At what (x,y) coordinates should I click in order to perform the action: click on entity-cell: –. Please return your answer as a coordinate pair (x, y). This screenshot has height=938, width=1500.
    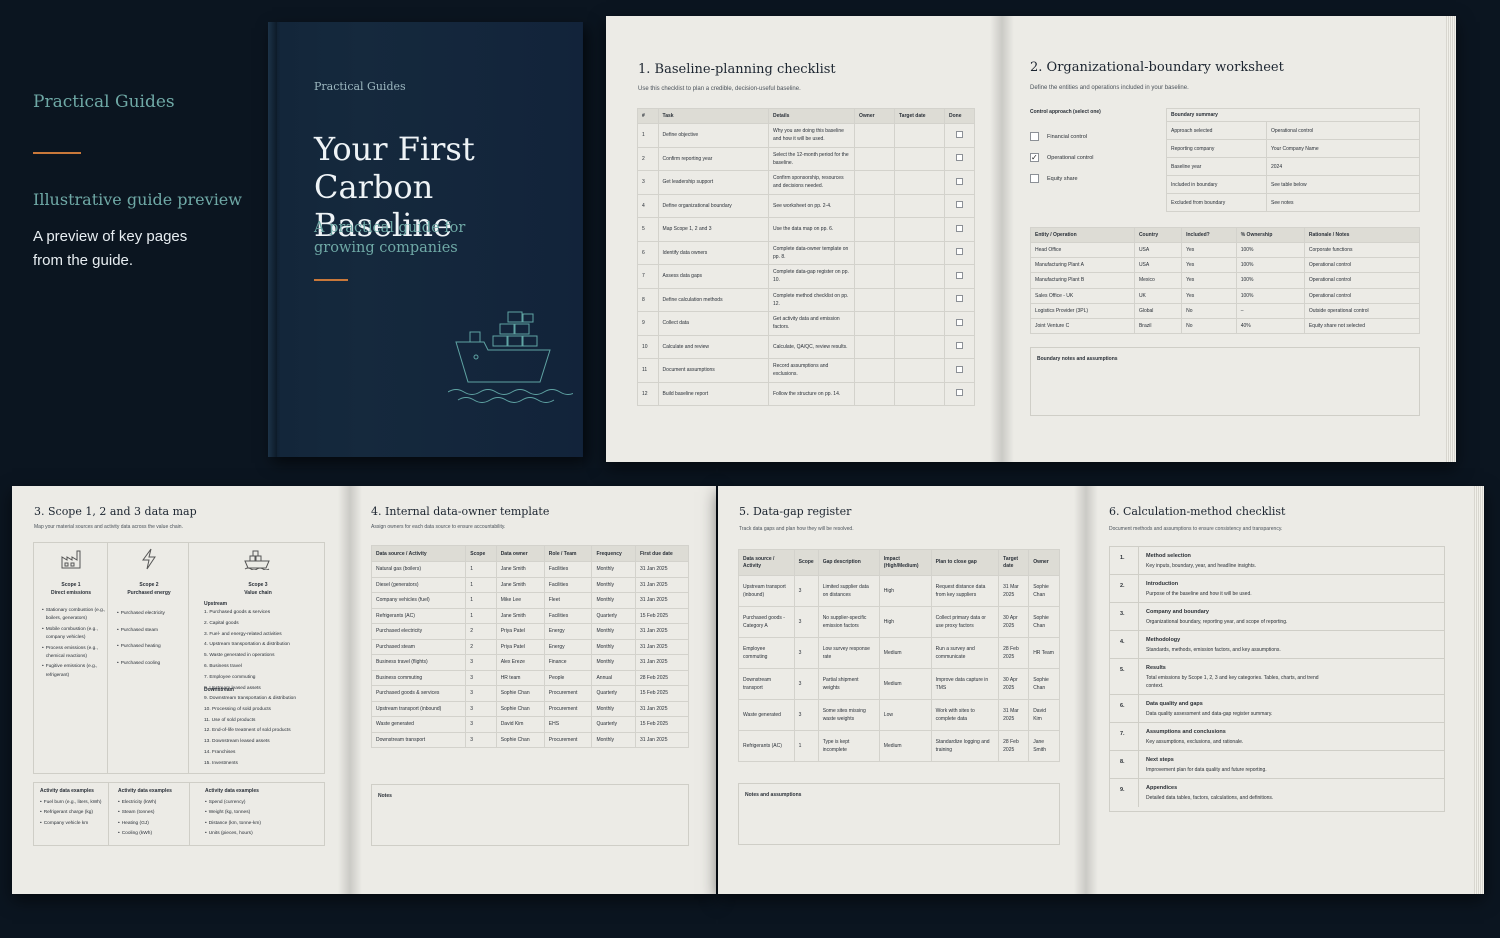
    Looking at the image, I should click on (1270, 310).